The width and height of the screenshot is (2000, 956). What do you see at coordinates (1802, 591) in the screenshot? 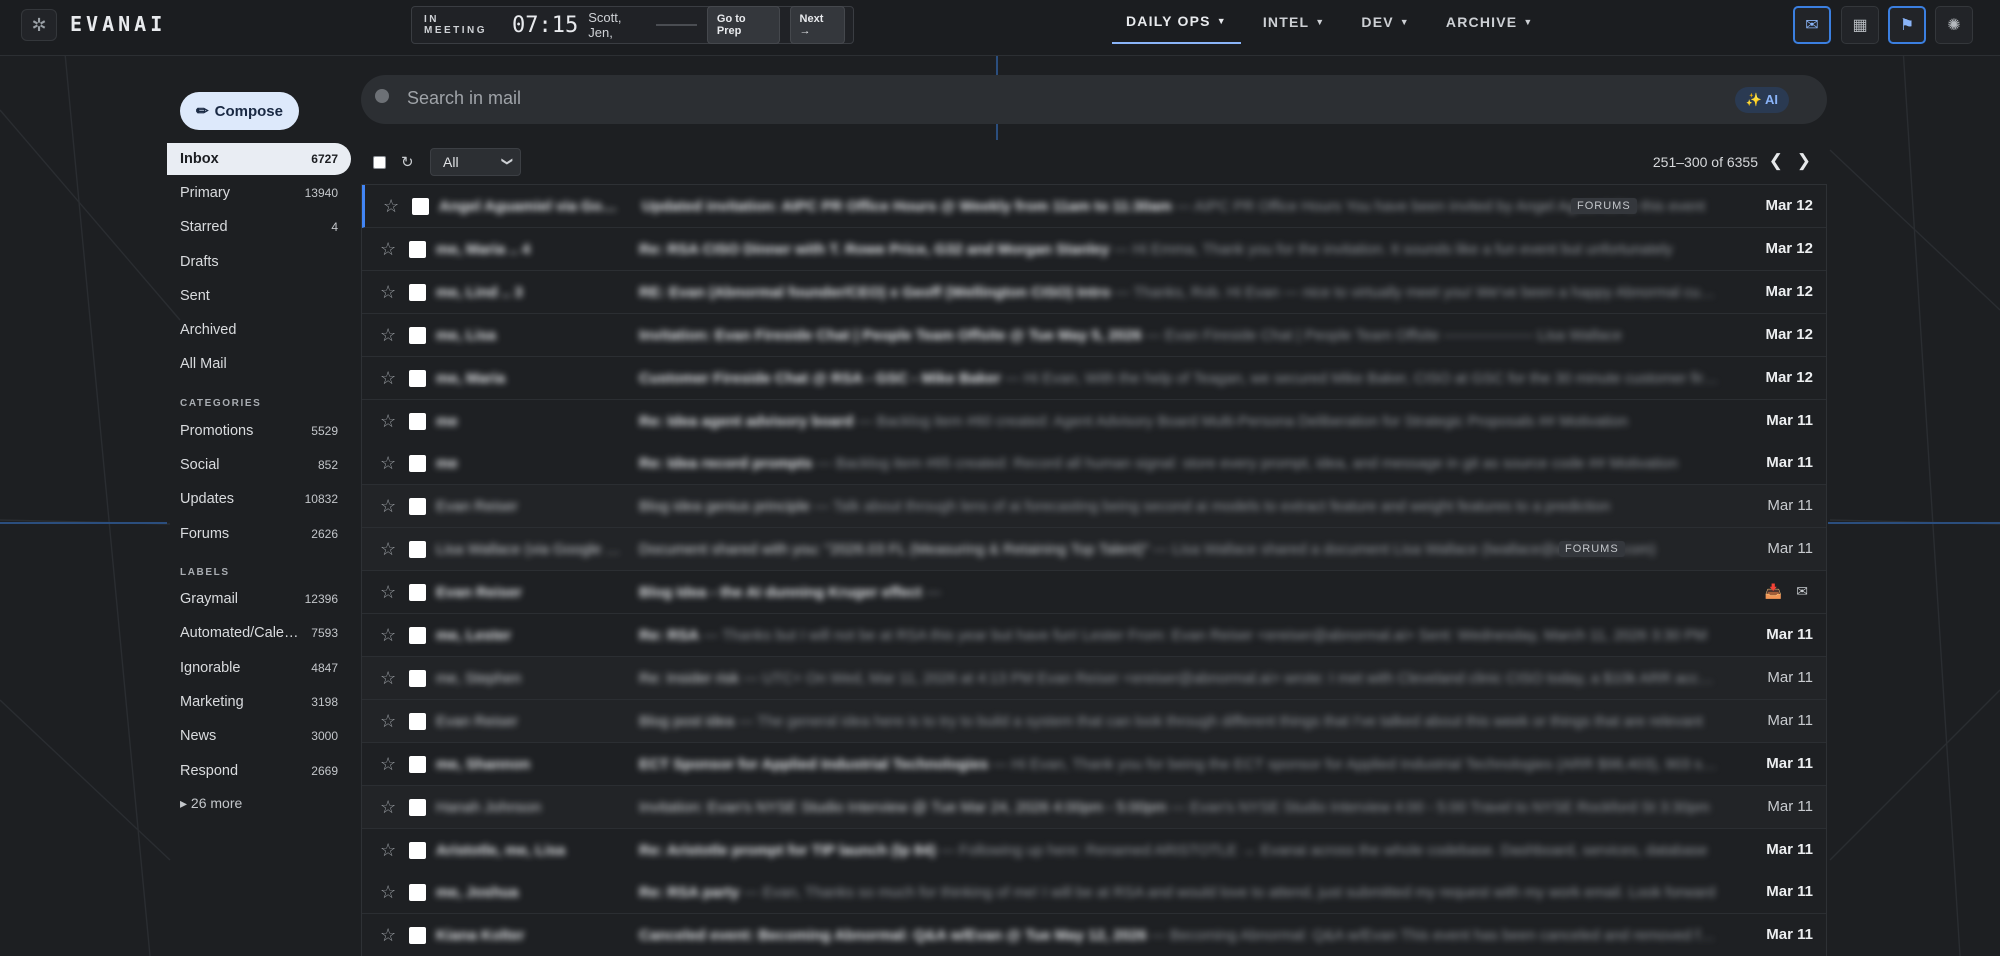
I see `mark-read-icon: ✉` at bounding box center [1802, 591].